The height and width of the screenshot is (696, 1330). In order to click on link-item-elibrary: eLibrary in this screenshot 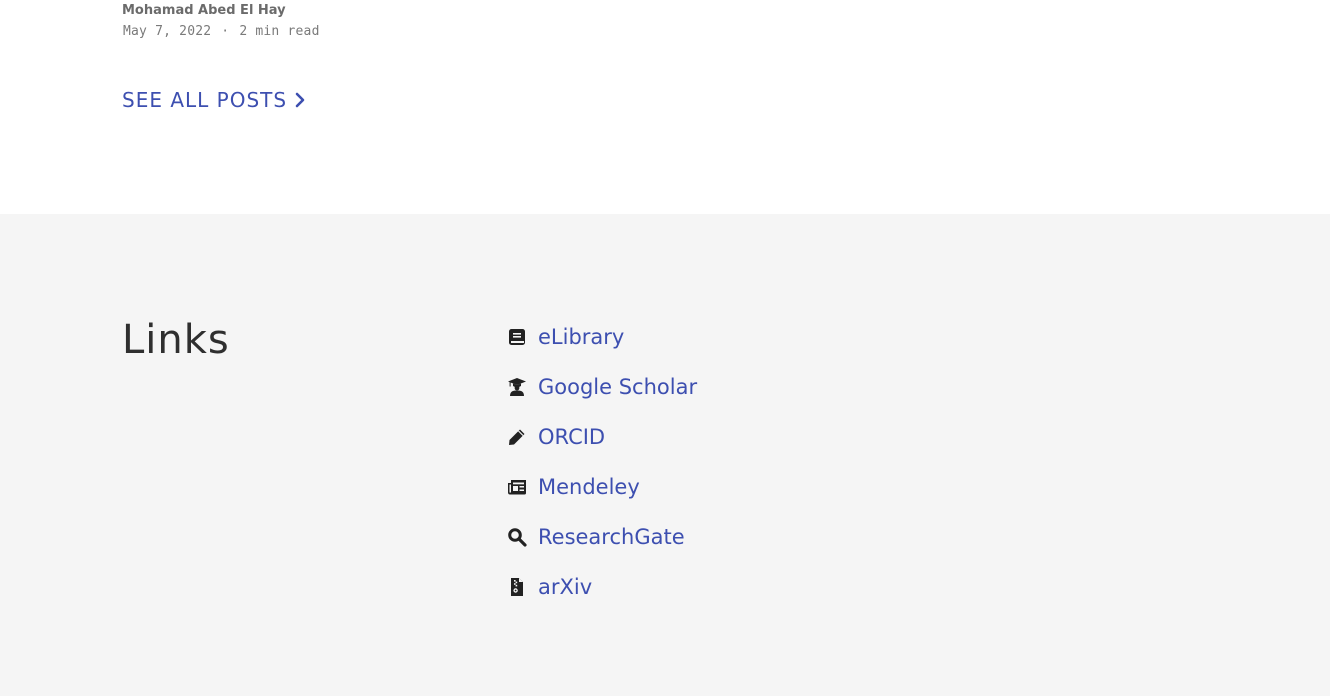, I will do `click(602, 337)`.